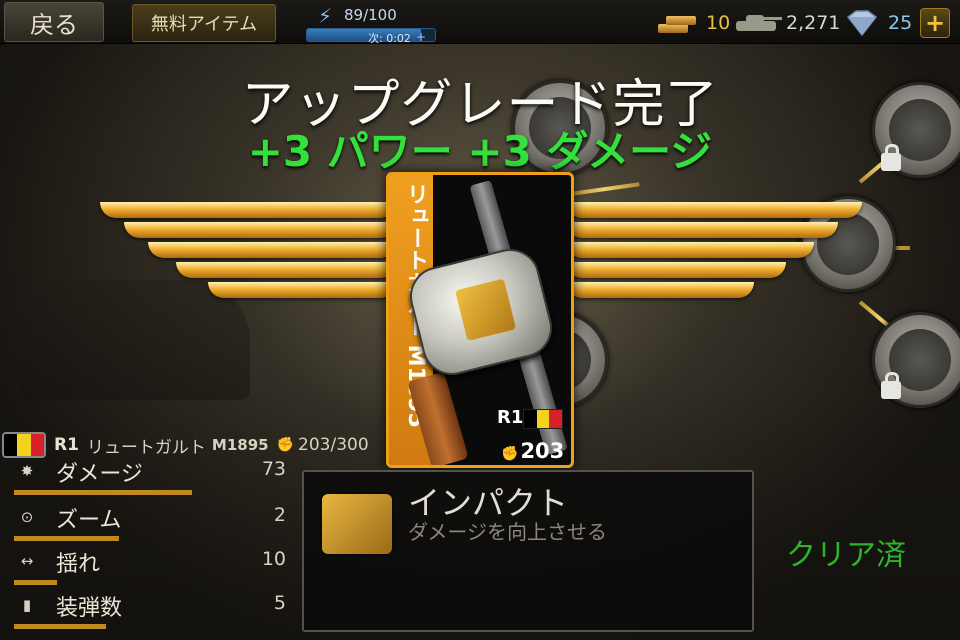 The image size is (960, 640). Describe the element at coordinates (27, 561) in the screenshot. I see `sway-arrows-icon: ↔` at that location.